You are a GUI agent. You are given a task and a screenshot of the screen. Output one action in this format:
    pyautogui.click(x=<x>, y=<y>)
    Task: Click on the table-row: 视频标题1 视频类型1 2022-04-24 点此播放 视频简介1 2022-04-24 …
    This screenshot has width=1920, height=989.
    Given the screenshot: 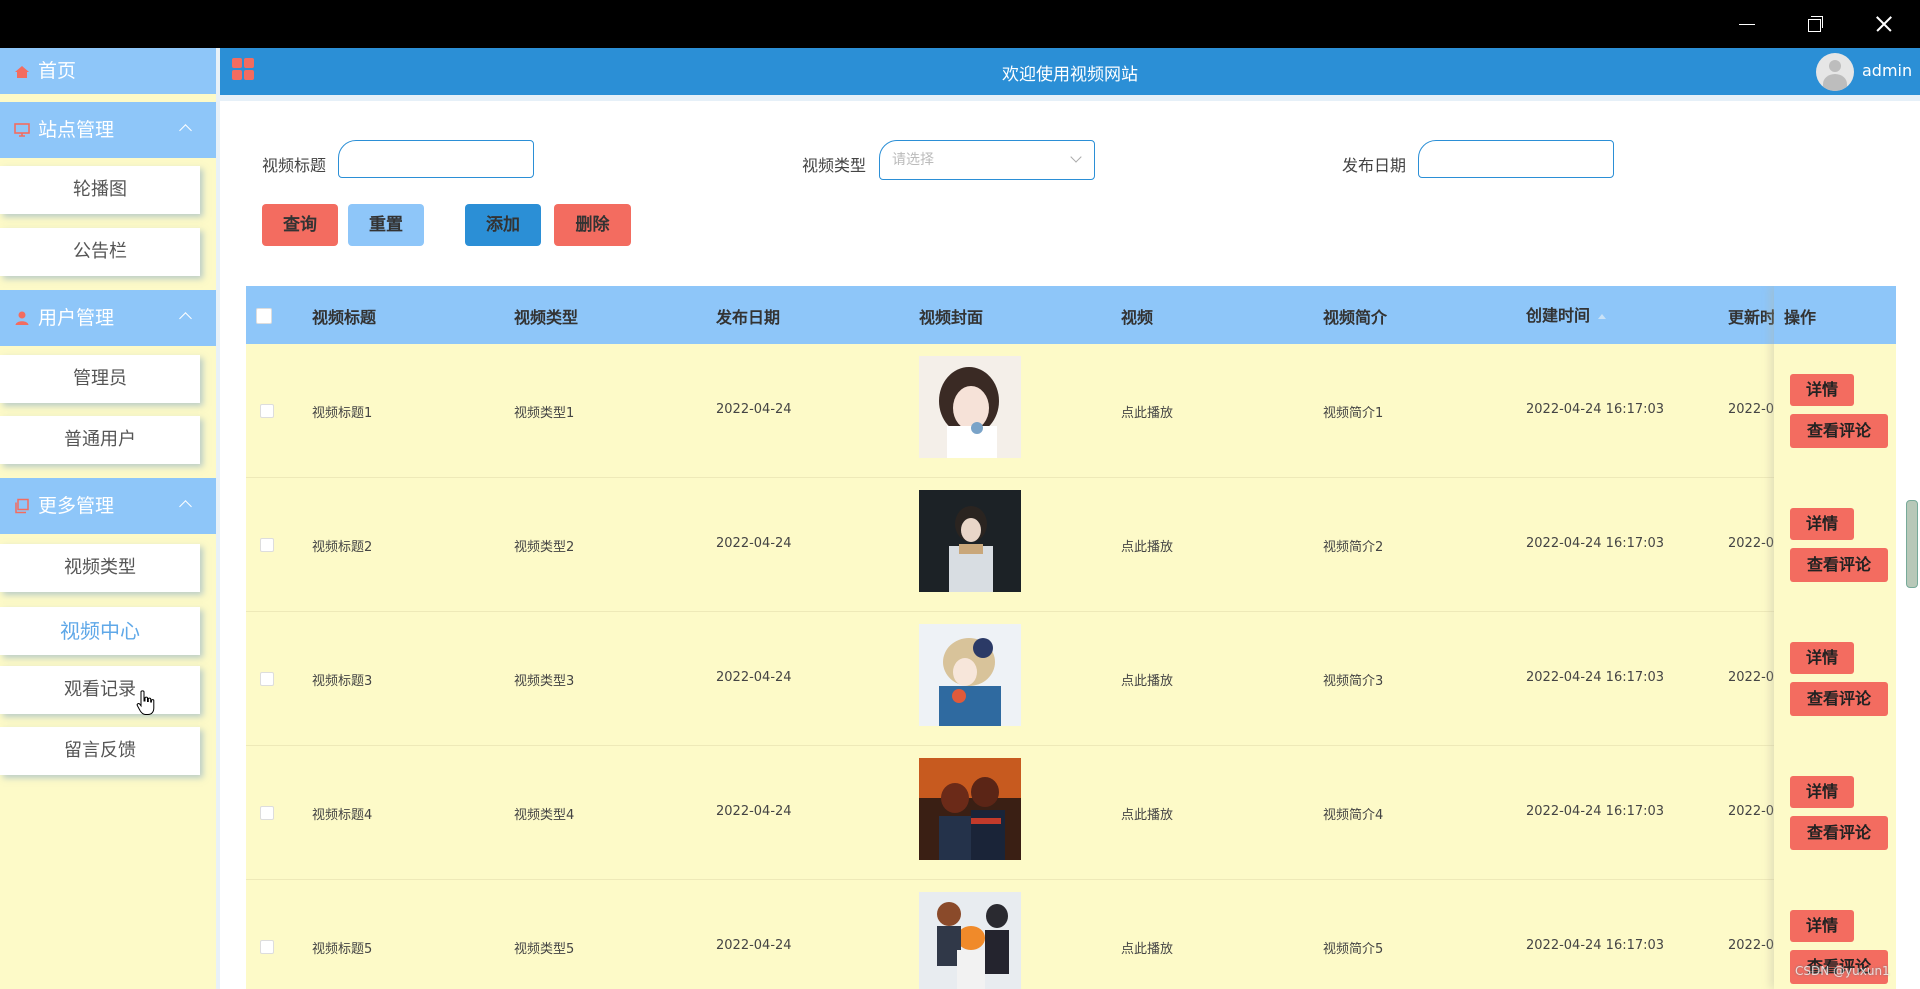 What is the action you would take?
    pyautogui.click(x=1071, y=411)
    